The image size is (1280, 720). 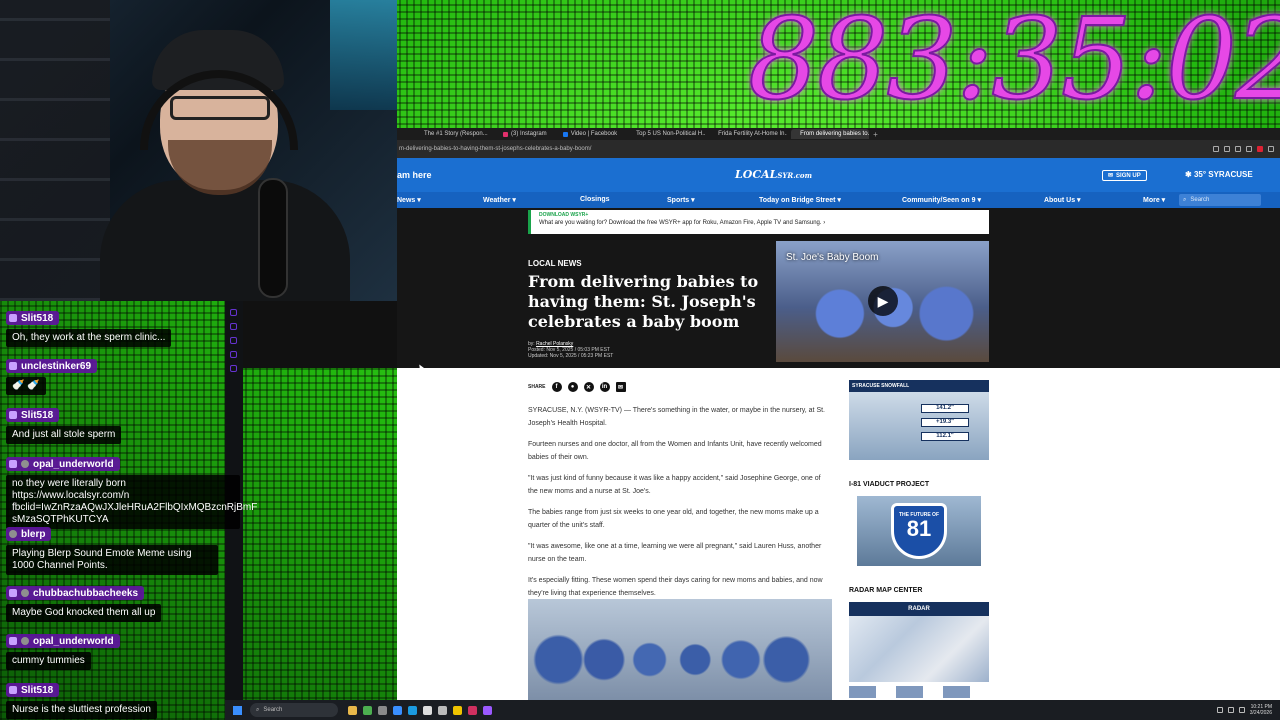 I want to click on chat-username: unclestinker69, so click(x=52, y=366).